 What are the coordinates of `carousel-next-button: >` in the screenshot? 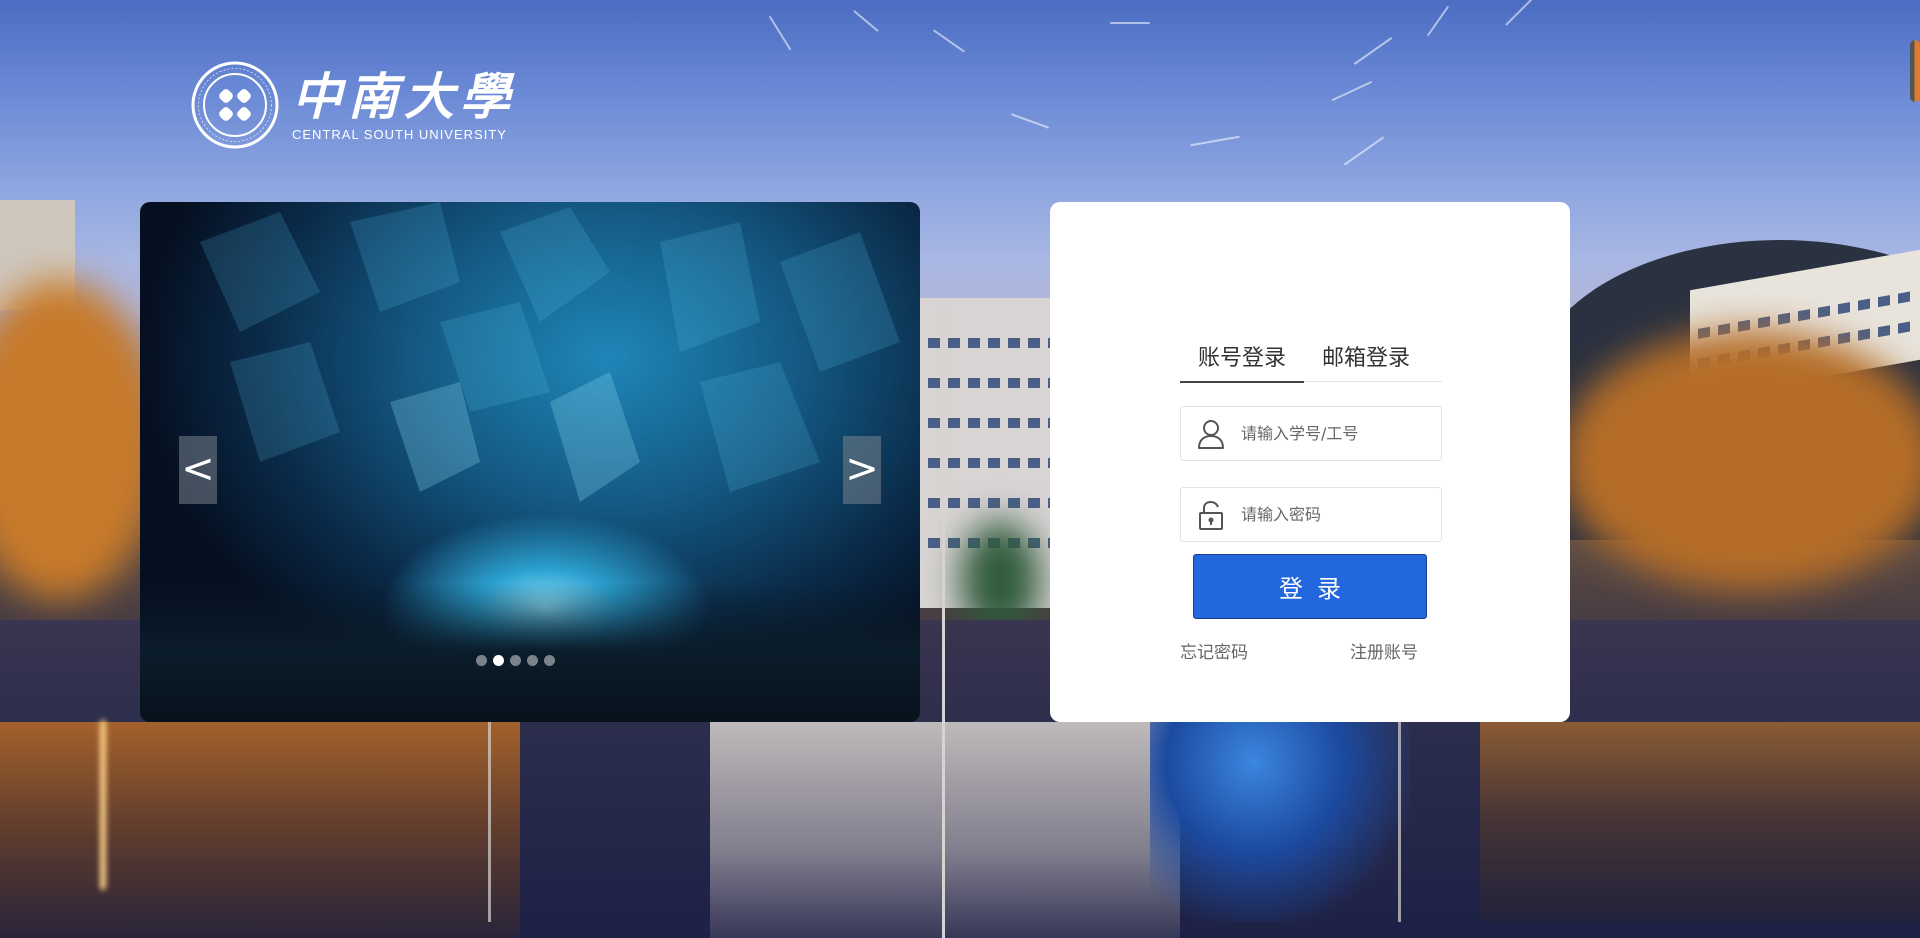 It's located at (862, 470).